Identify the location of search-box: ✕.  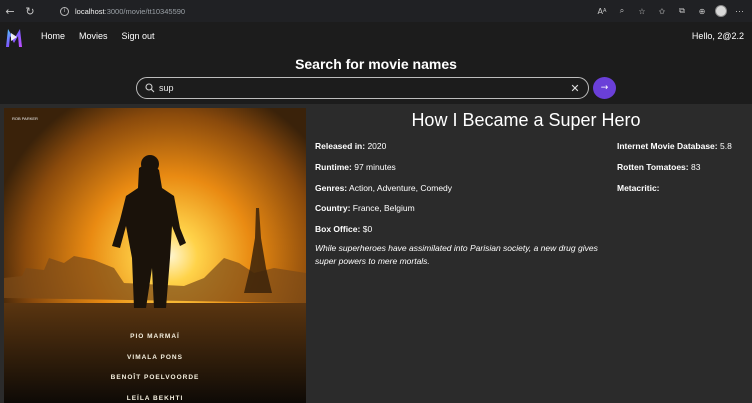
(362, 88).